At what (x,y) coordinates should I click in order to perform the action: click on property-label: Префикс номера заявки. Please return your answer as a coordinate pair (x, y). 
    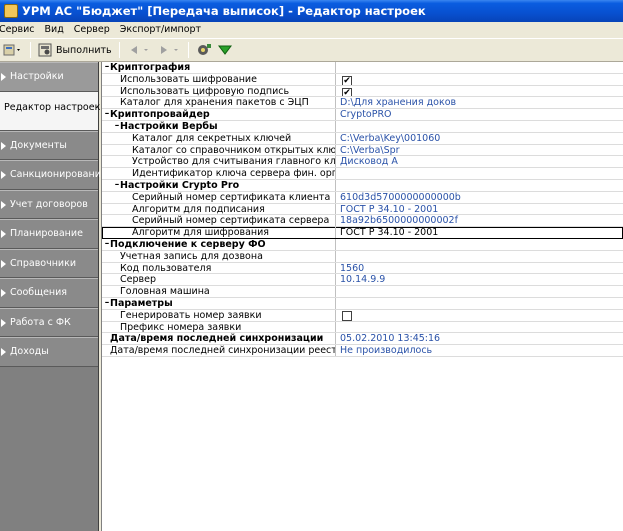
    Looking at the image, I should click on (219, 327).